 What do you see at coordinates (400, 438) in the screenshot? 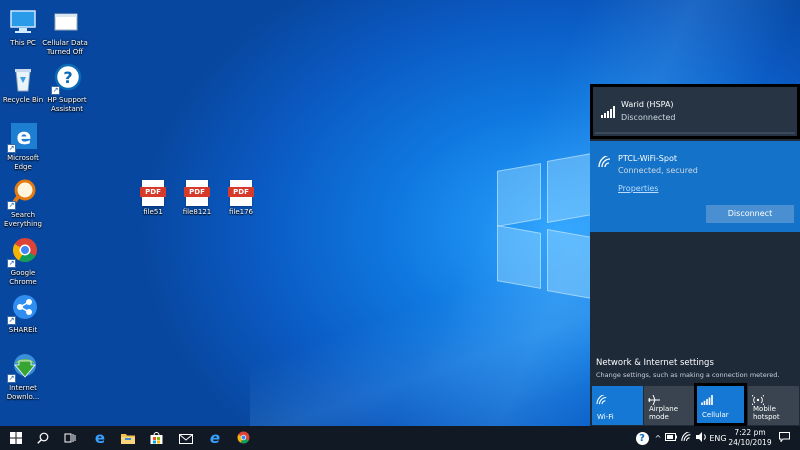
I see `taskbar: e e ? ^ ENG 7:22 pm 24/10/2019` at bounding box center [400, 438].